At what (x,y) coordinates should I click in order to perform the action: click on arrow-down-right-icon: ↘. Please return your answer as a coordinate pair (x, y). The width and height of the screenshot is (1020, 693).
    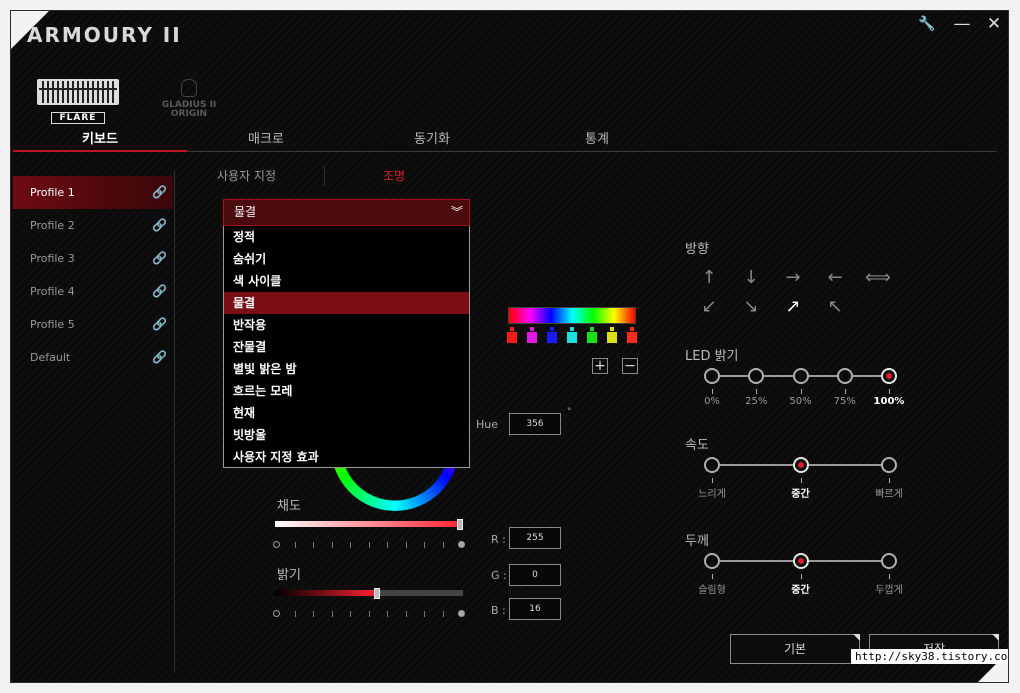
    Looking at the image, I should click on (751, 307).